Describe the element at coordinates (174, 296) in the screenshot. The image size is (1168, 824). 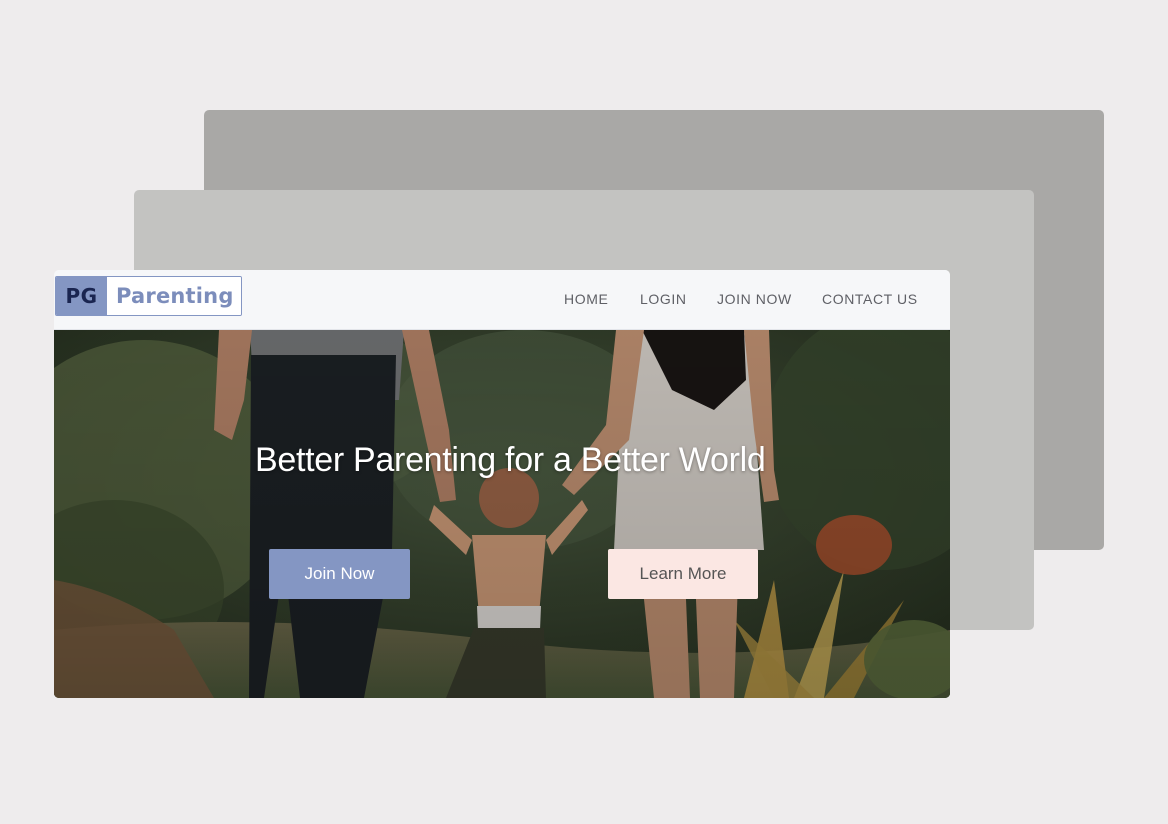
I see `logo-wordmark: Parenting` at that location.